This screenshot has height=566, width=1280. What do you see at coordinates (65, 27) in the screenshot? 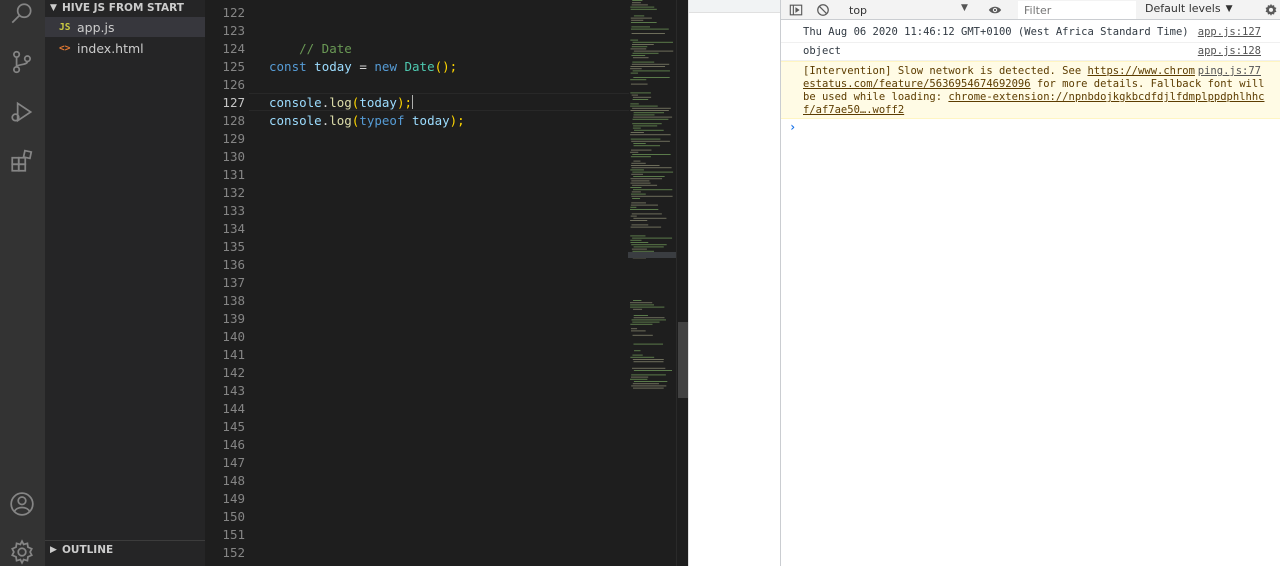
I see `javascript-file-icon: JS` at bounding box center [65, 27].